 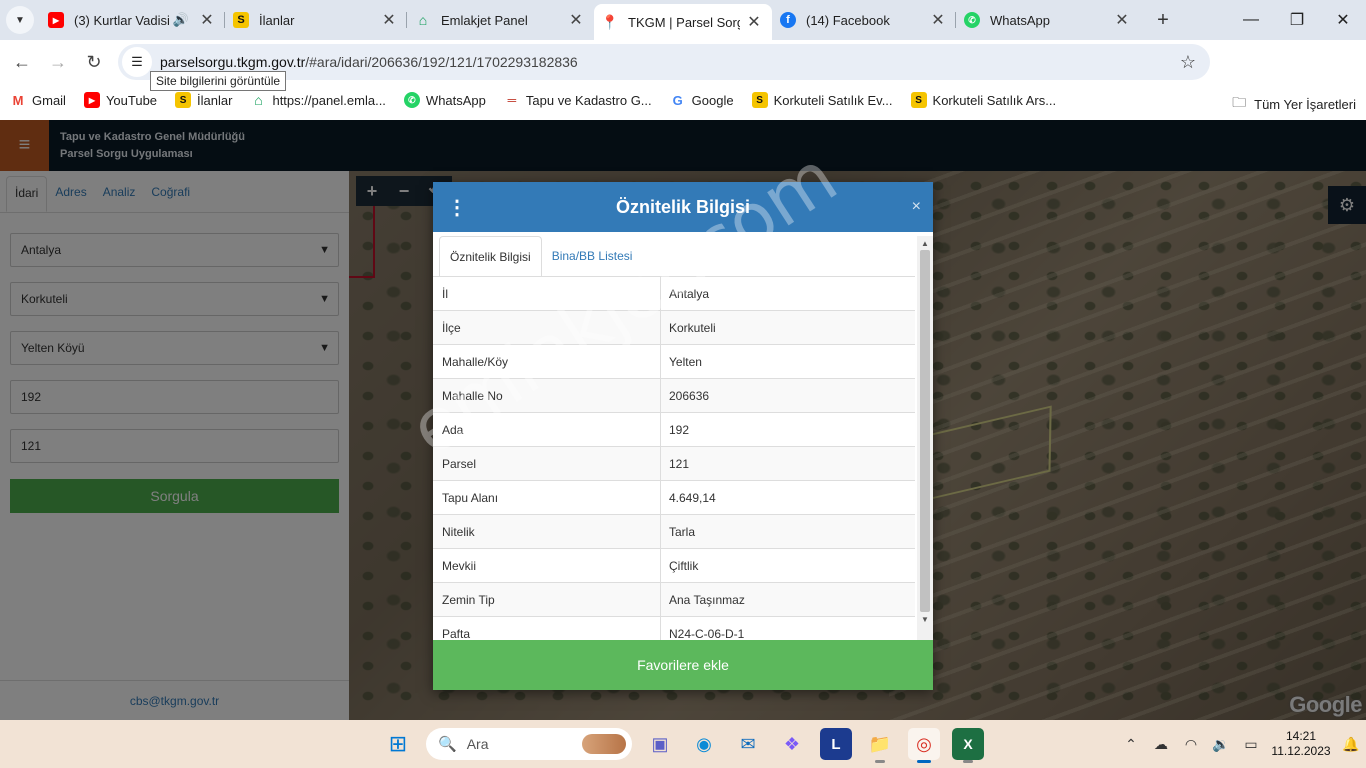 What do you see at coordinates (677, 100) in the screenshot?
I see `google-icon: G` at bounding box center [677, 100].